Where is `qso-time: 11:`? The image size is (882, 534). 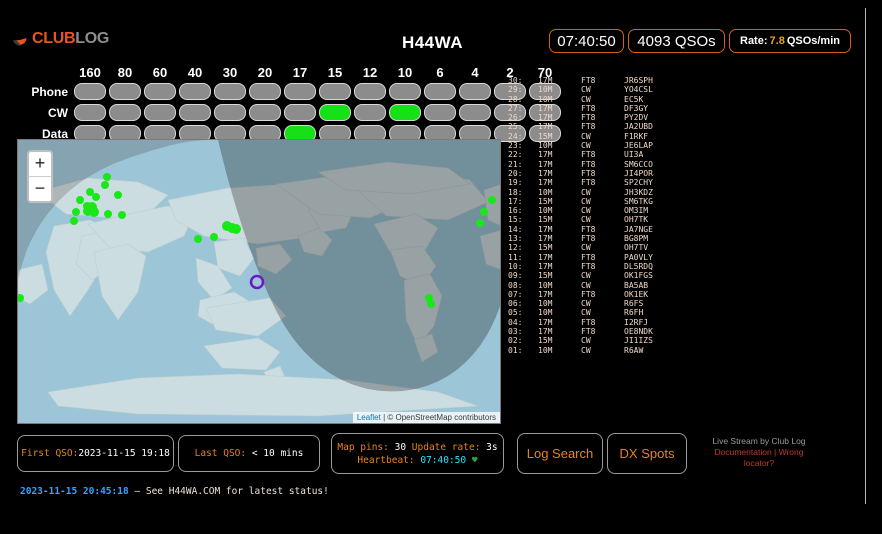 qso-time: 11: is located at coordinates (515, 257).